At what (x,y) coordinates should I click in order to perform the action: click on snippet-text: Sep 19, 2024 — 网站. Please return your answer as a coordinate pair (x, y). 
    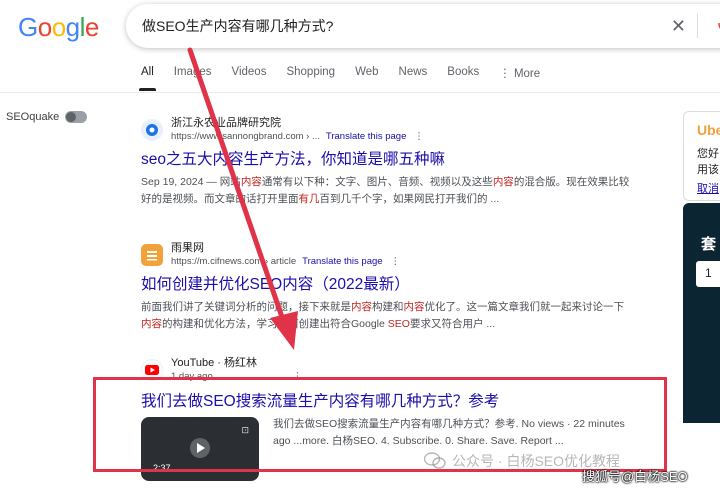
    Looking at the image, I should click on (191, 182).